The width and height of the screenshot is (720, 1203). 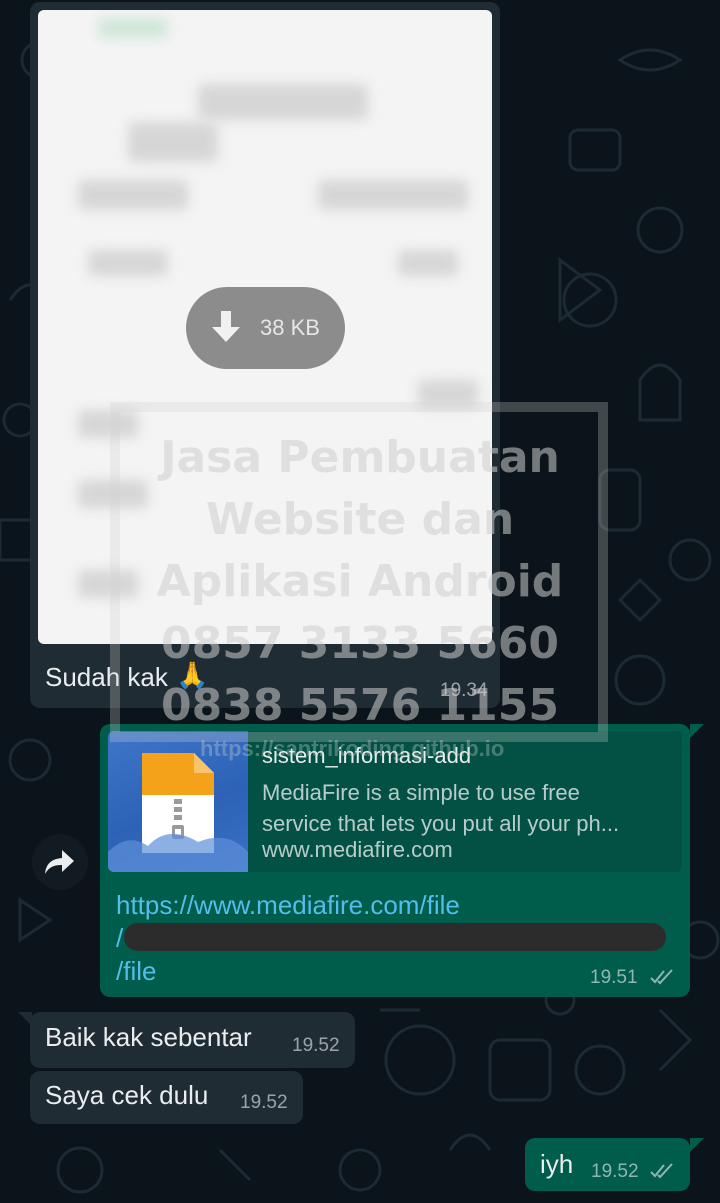 What do you see at coordinates (226, 326) in the screenshot?
I see `download-icon` at bounding box center [226, 326].